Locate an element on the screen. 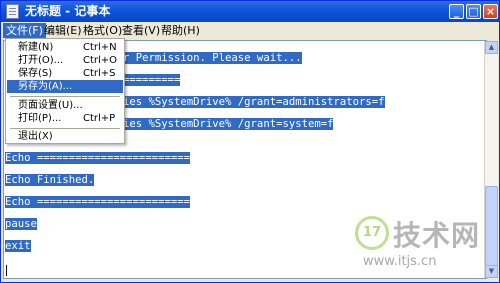 This screenshot has width=500, height=283. menu-view: 查看(V) is located at coordinates (141, 30).